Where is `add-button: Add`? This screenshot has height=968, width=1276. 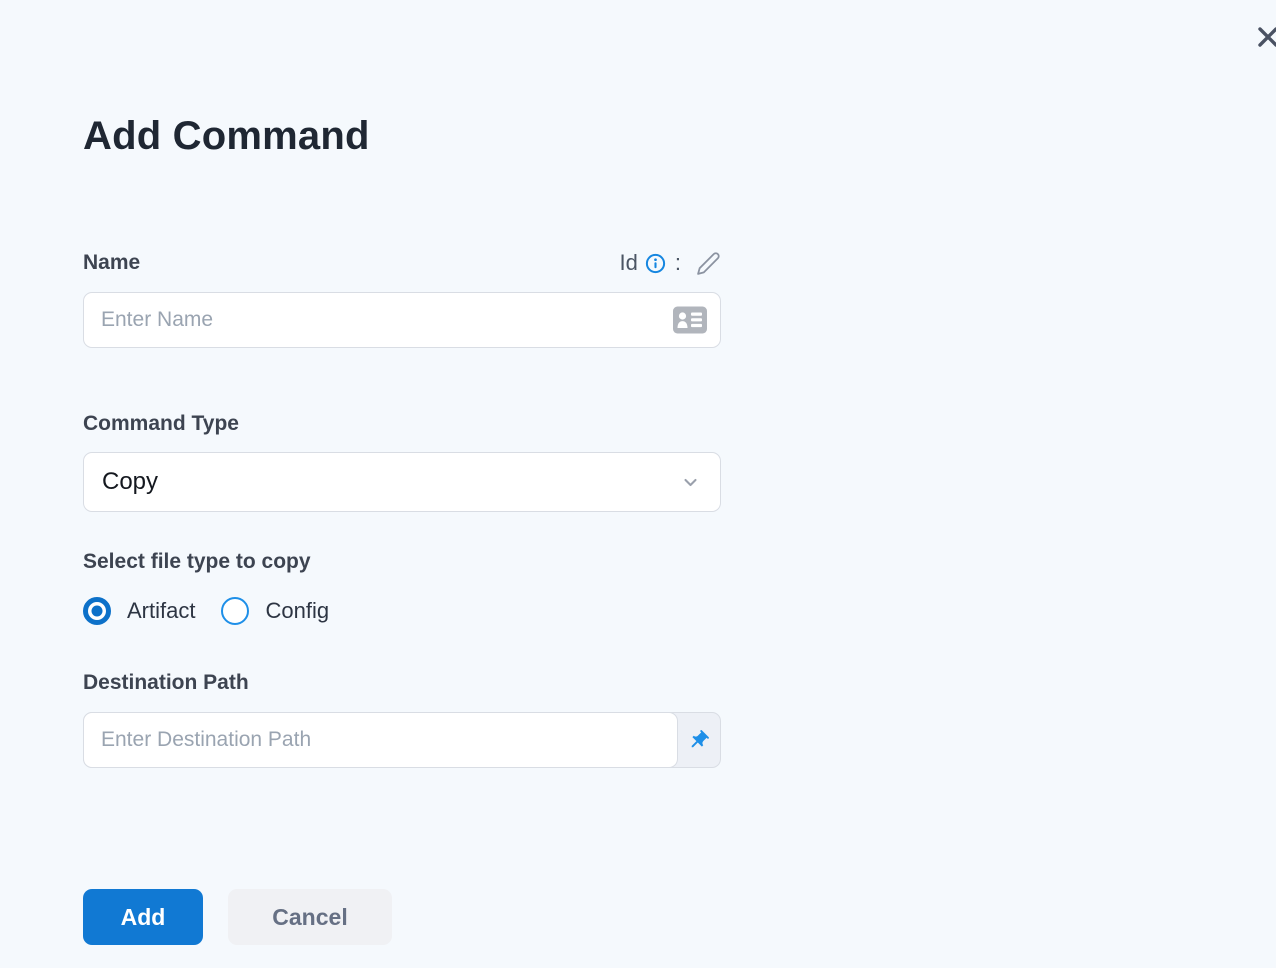 add-button: Add is located at coordinates (143, 917).